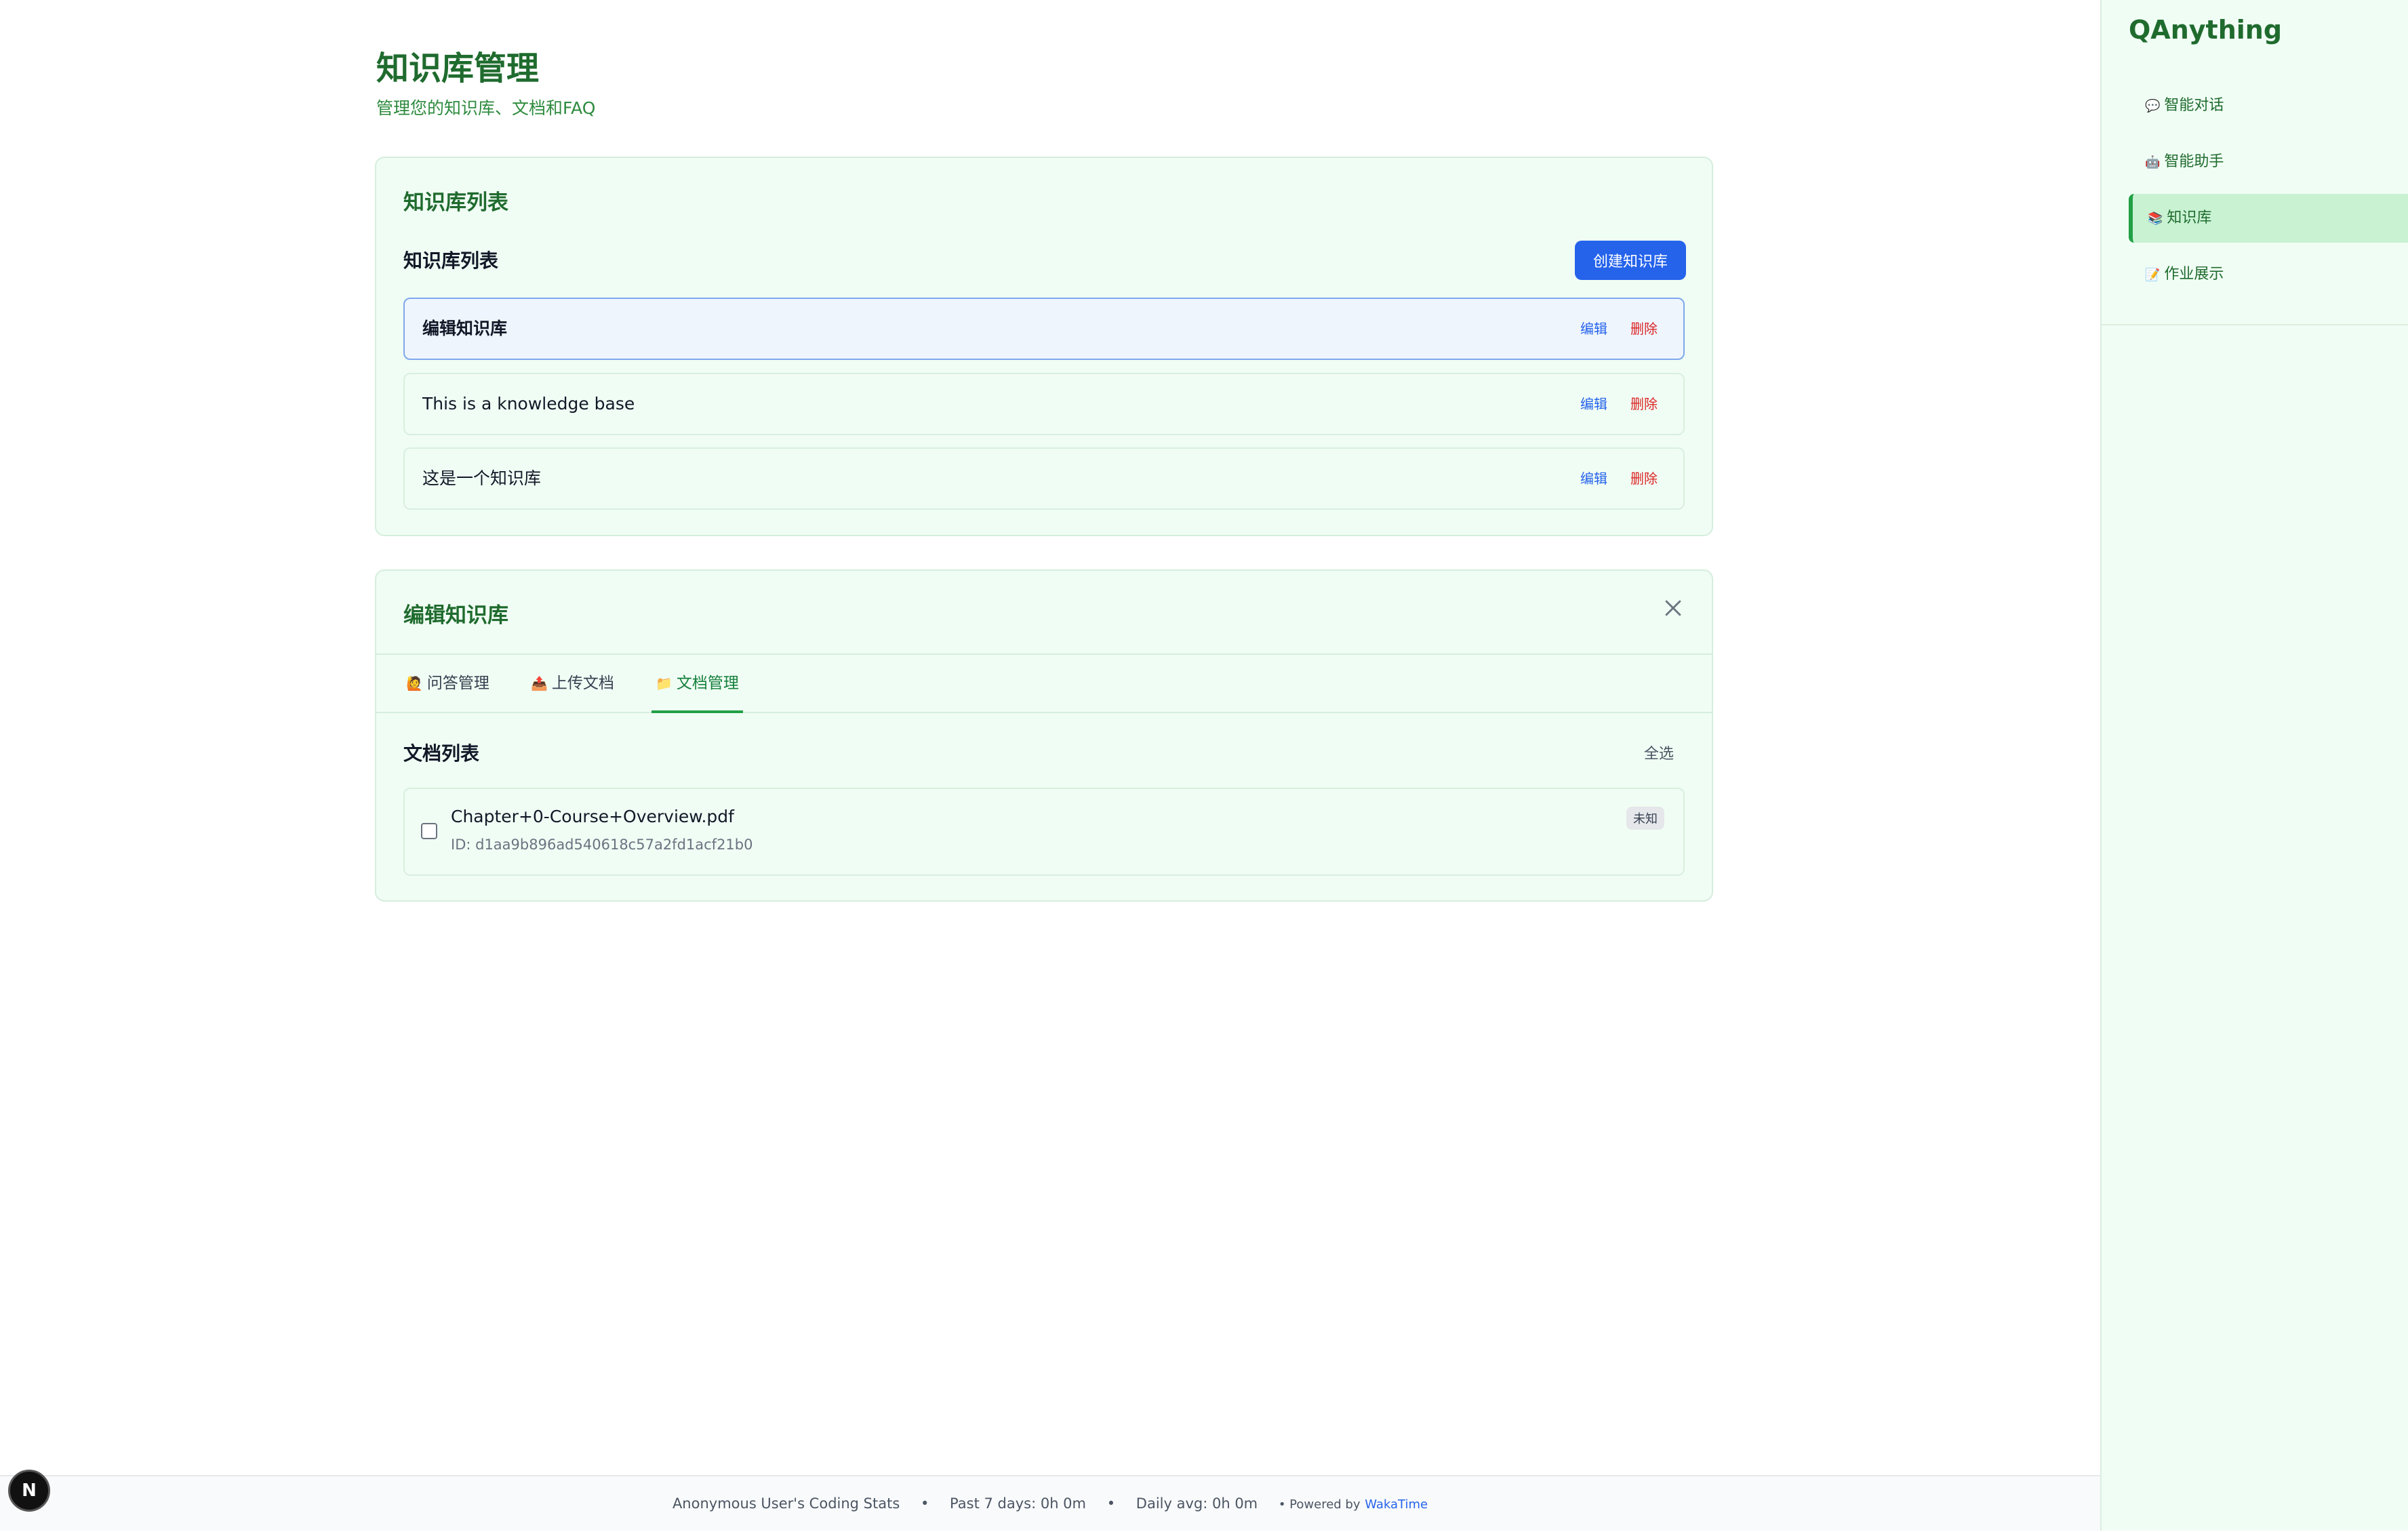  Describe the element at coordinates (2205, 30) in the screenshot. I see `brand-logo: QAnything` at that location.